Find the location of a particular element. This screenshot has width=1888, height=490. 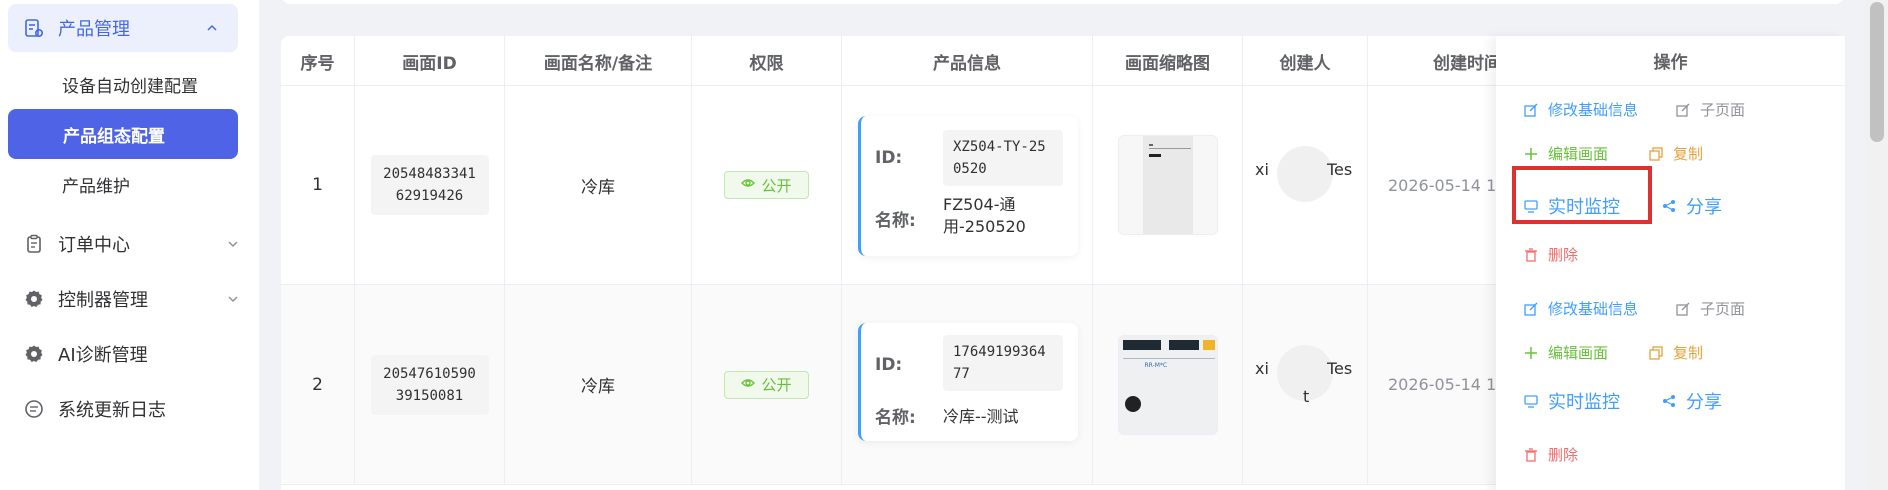

op-label: 复制 is located at coordinates (1688, 353).